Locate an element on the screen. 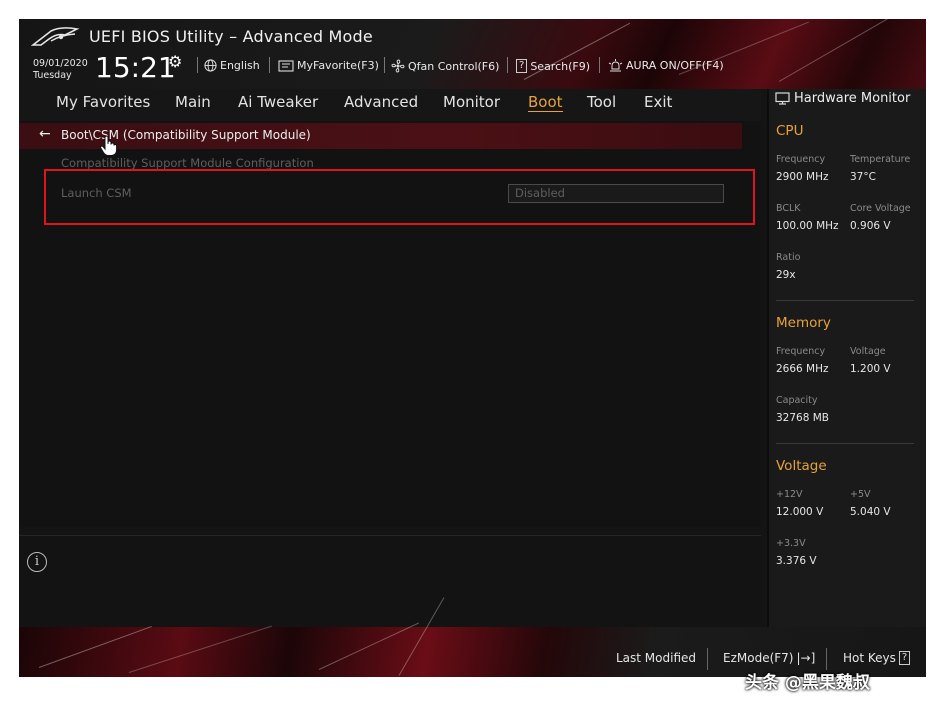  qfan-button: Qfan Control(F6) is located at coordinates (445, 66).